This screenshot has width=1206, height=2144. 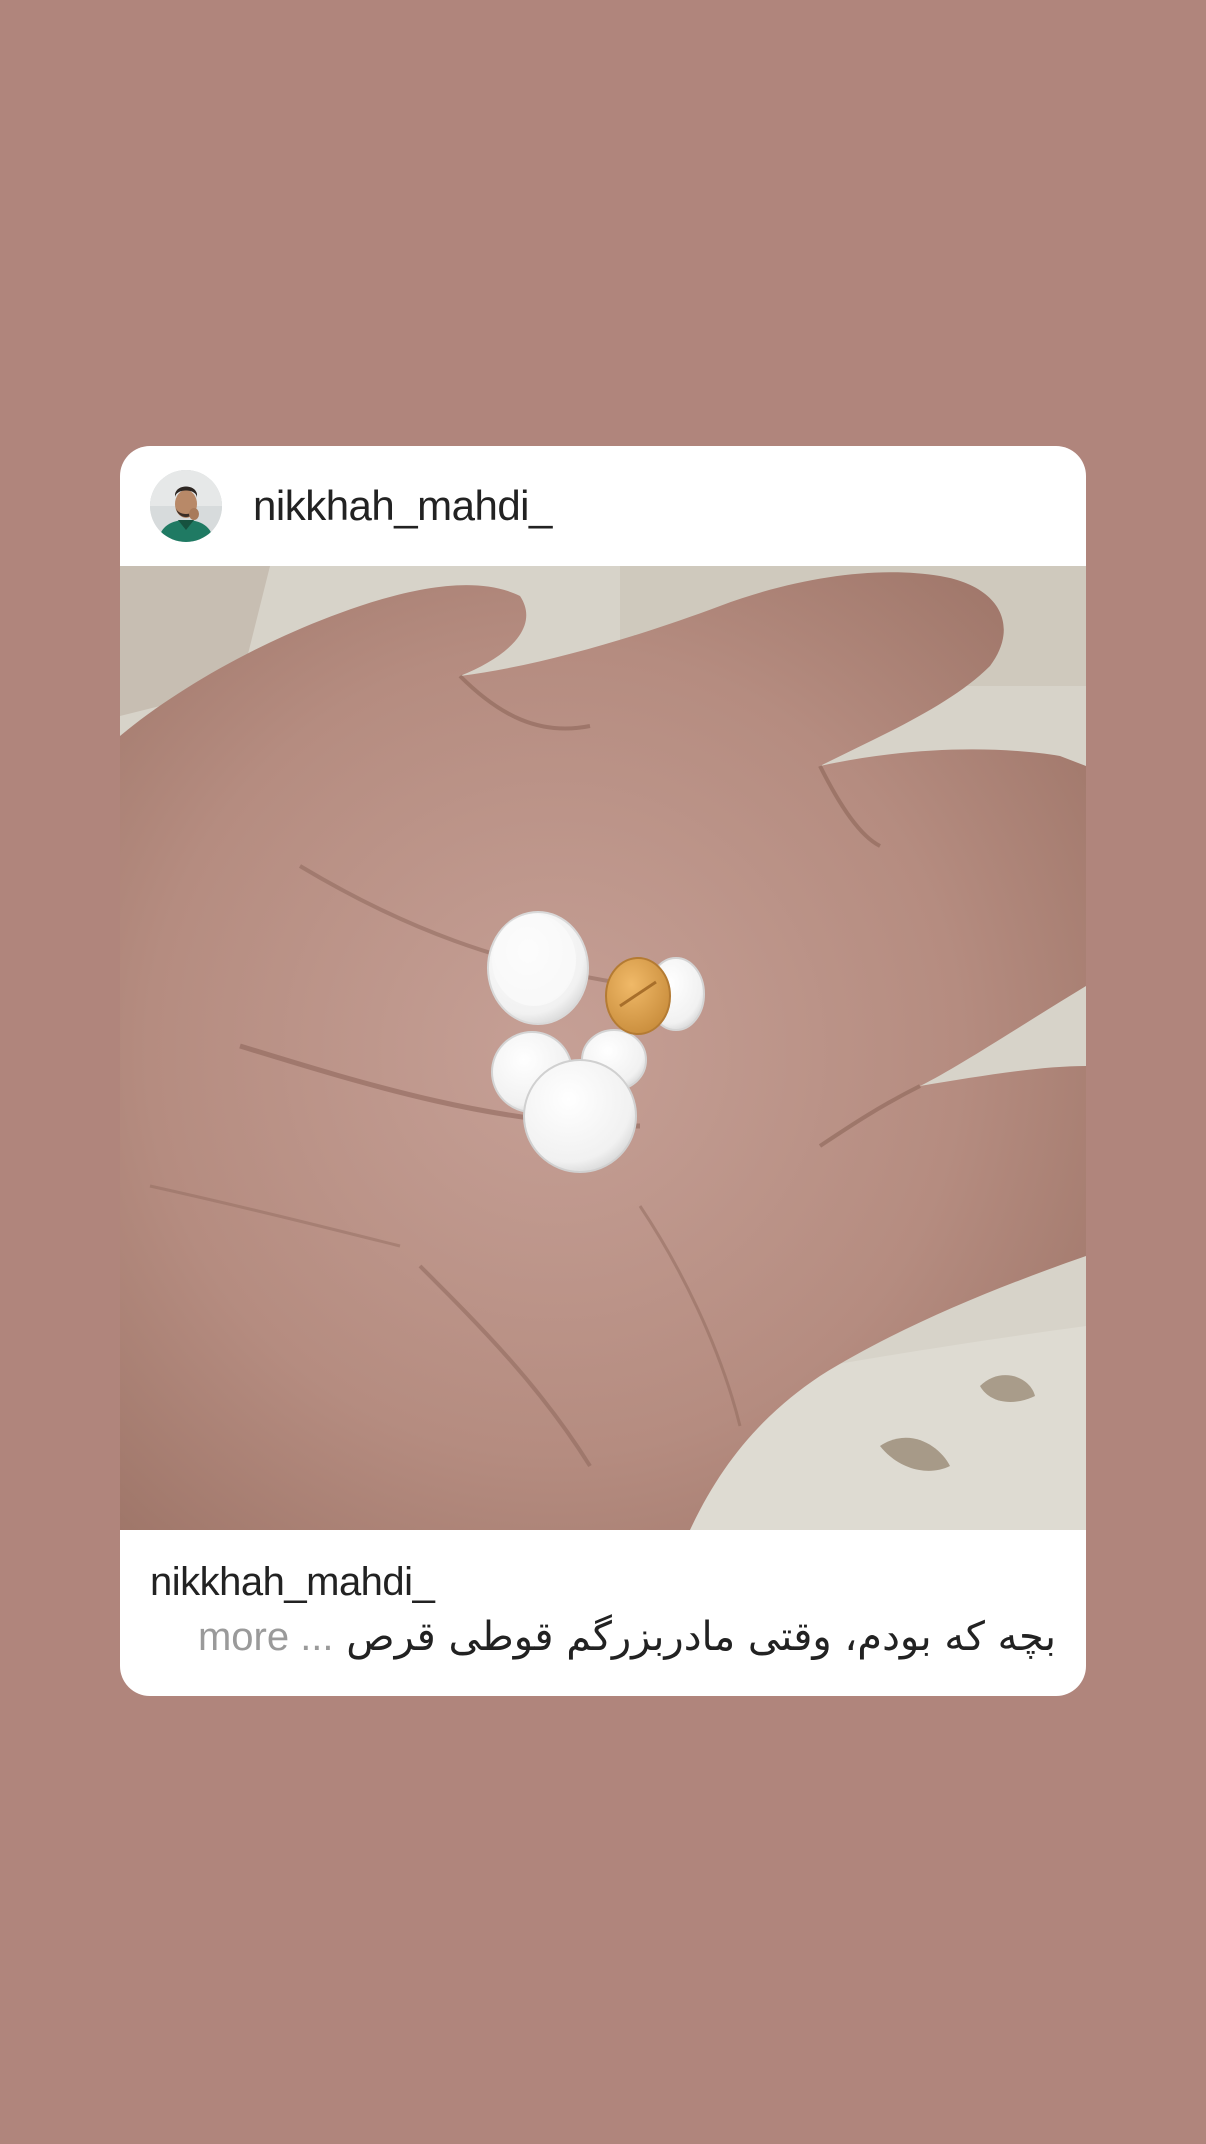 I want to click on post-author-username: nikkhah_mahdi_, so click(x=402, y=506).